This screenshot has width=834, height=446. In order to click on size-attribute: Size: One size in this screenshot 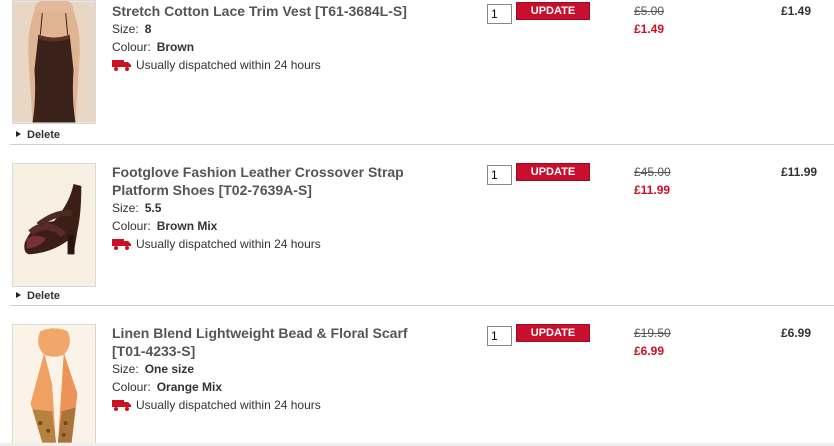, I will do `click(153, 369)`.